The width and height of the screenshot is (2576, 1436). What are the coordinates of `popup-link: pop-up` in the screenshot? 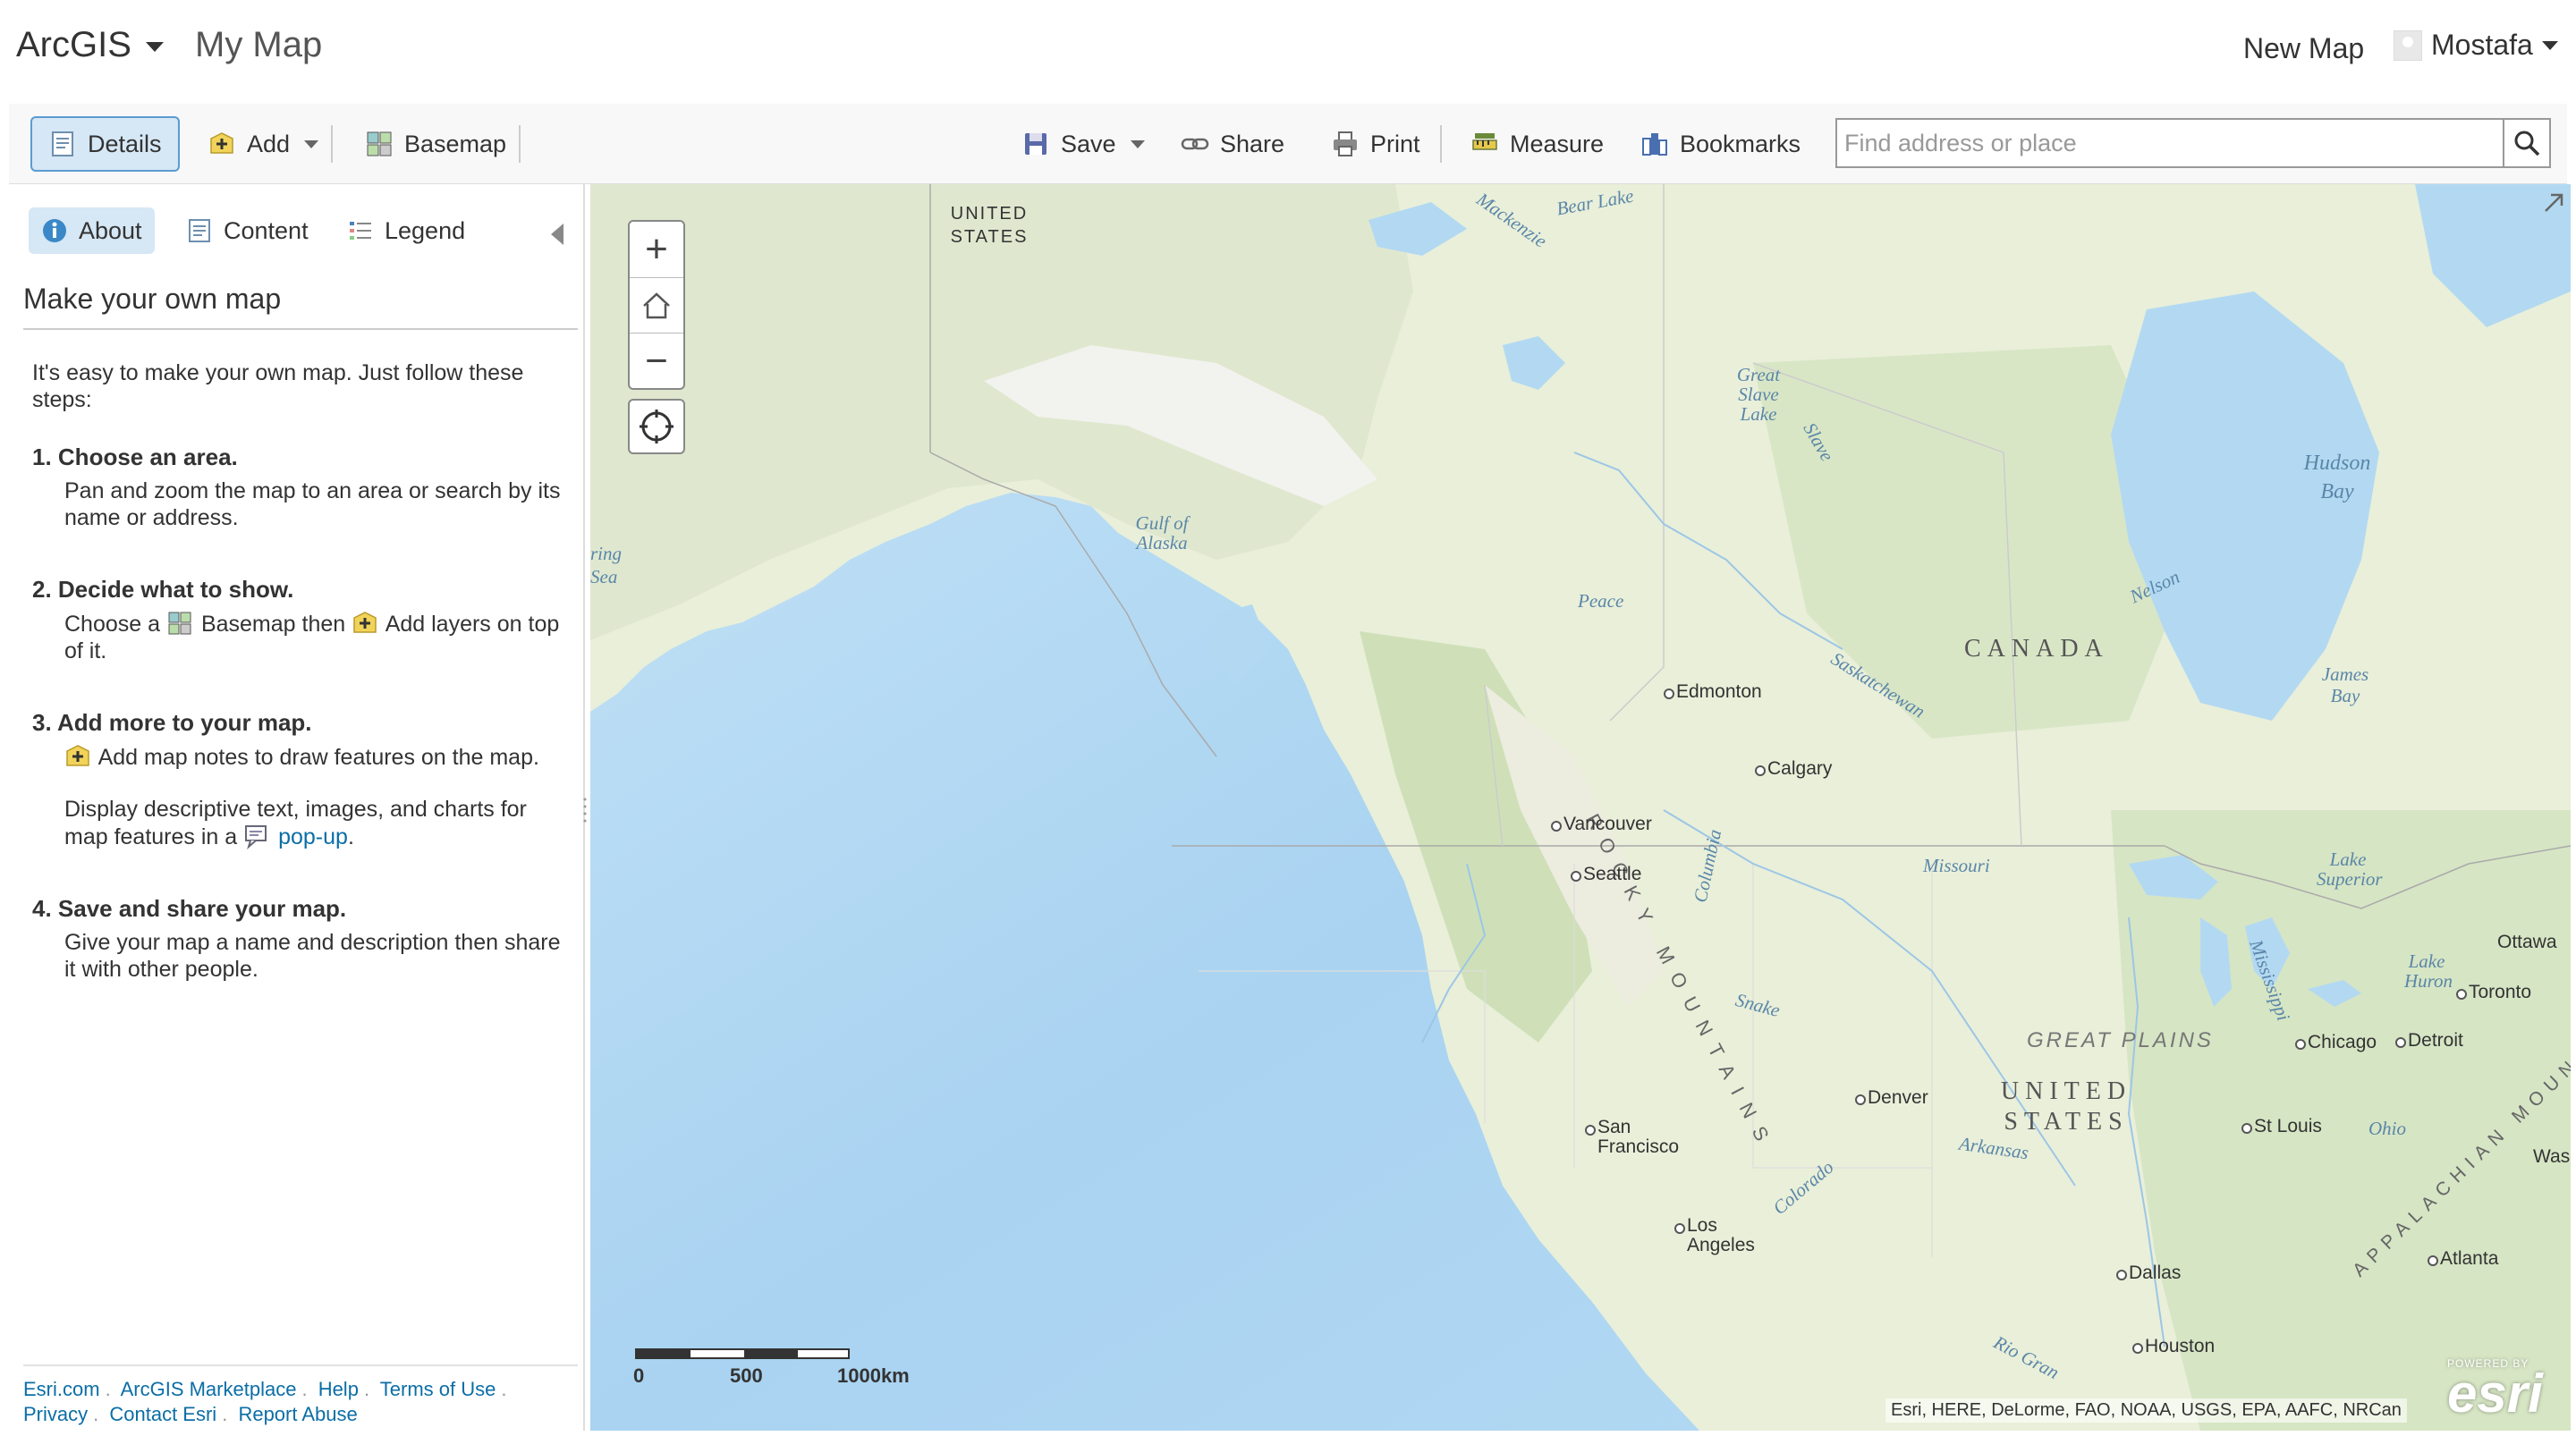 It's located at (313, 836).